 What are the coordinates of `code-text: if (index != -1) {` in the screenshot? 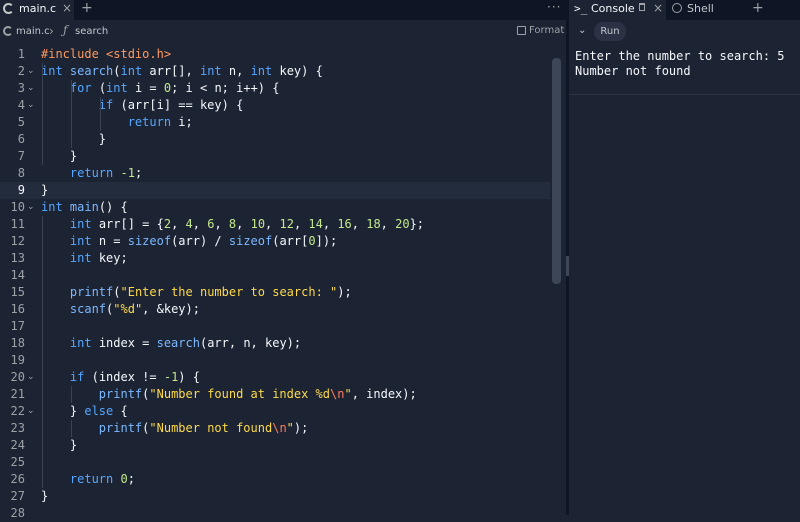 It's located at (134, 377).